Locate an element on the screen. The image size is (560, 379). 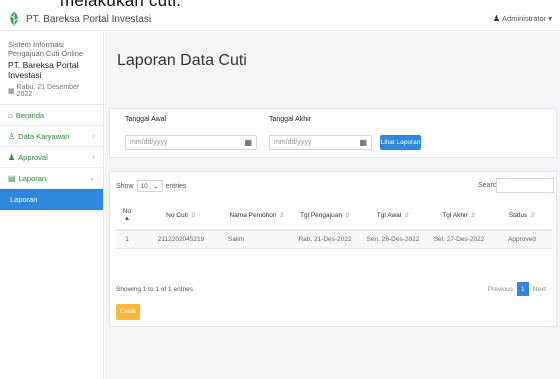
column-header: No ▲ is located at coordinates (127, 216).